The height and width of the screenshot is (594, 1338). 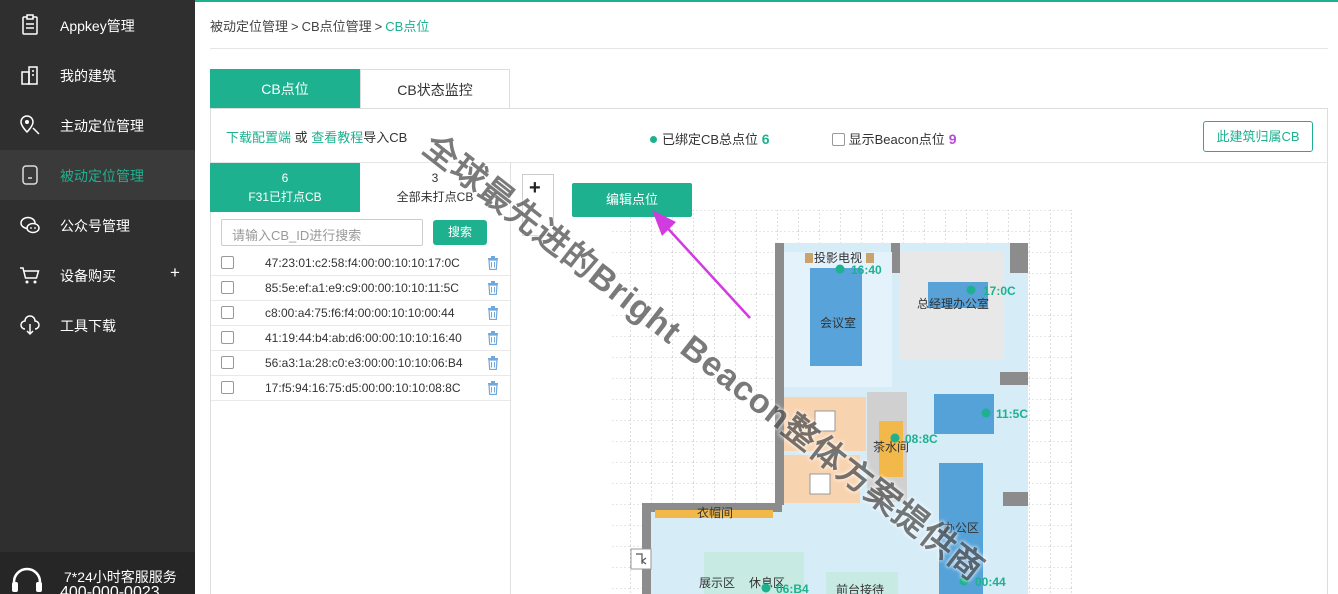 I want to click on bound-count: 已绑定CB总点位 6, so click(x=709, y=138).